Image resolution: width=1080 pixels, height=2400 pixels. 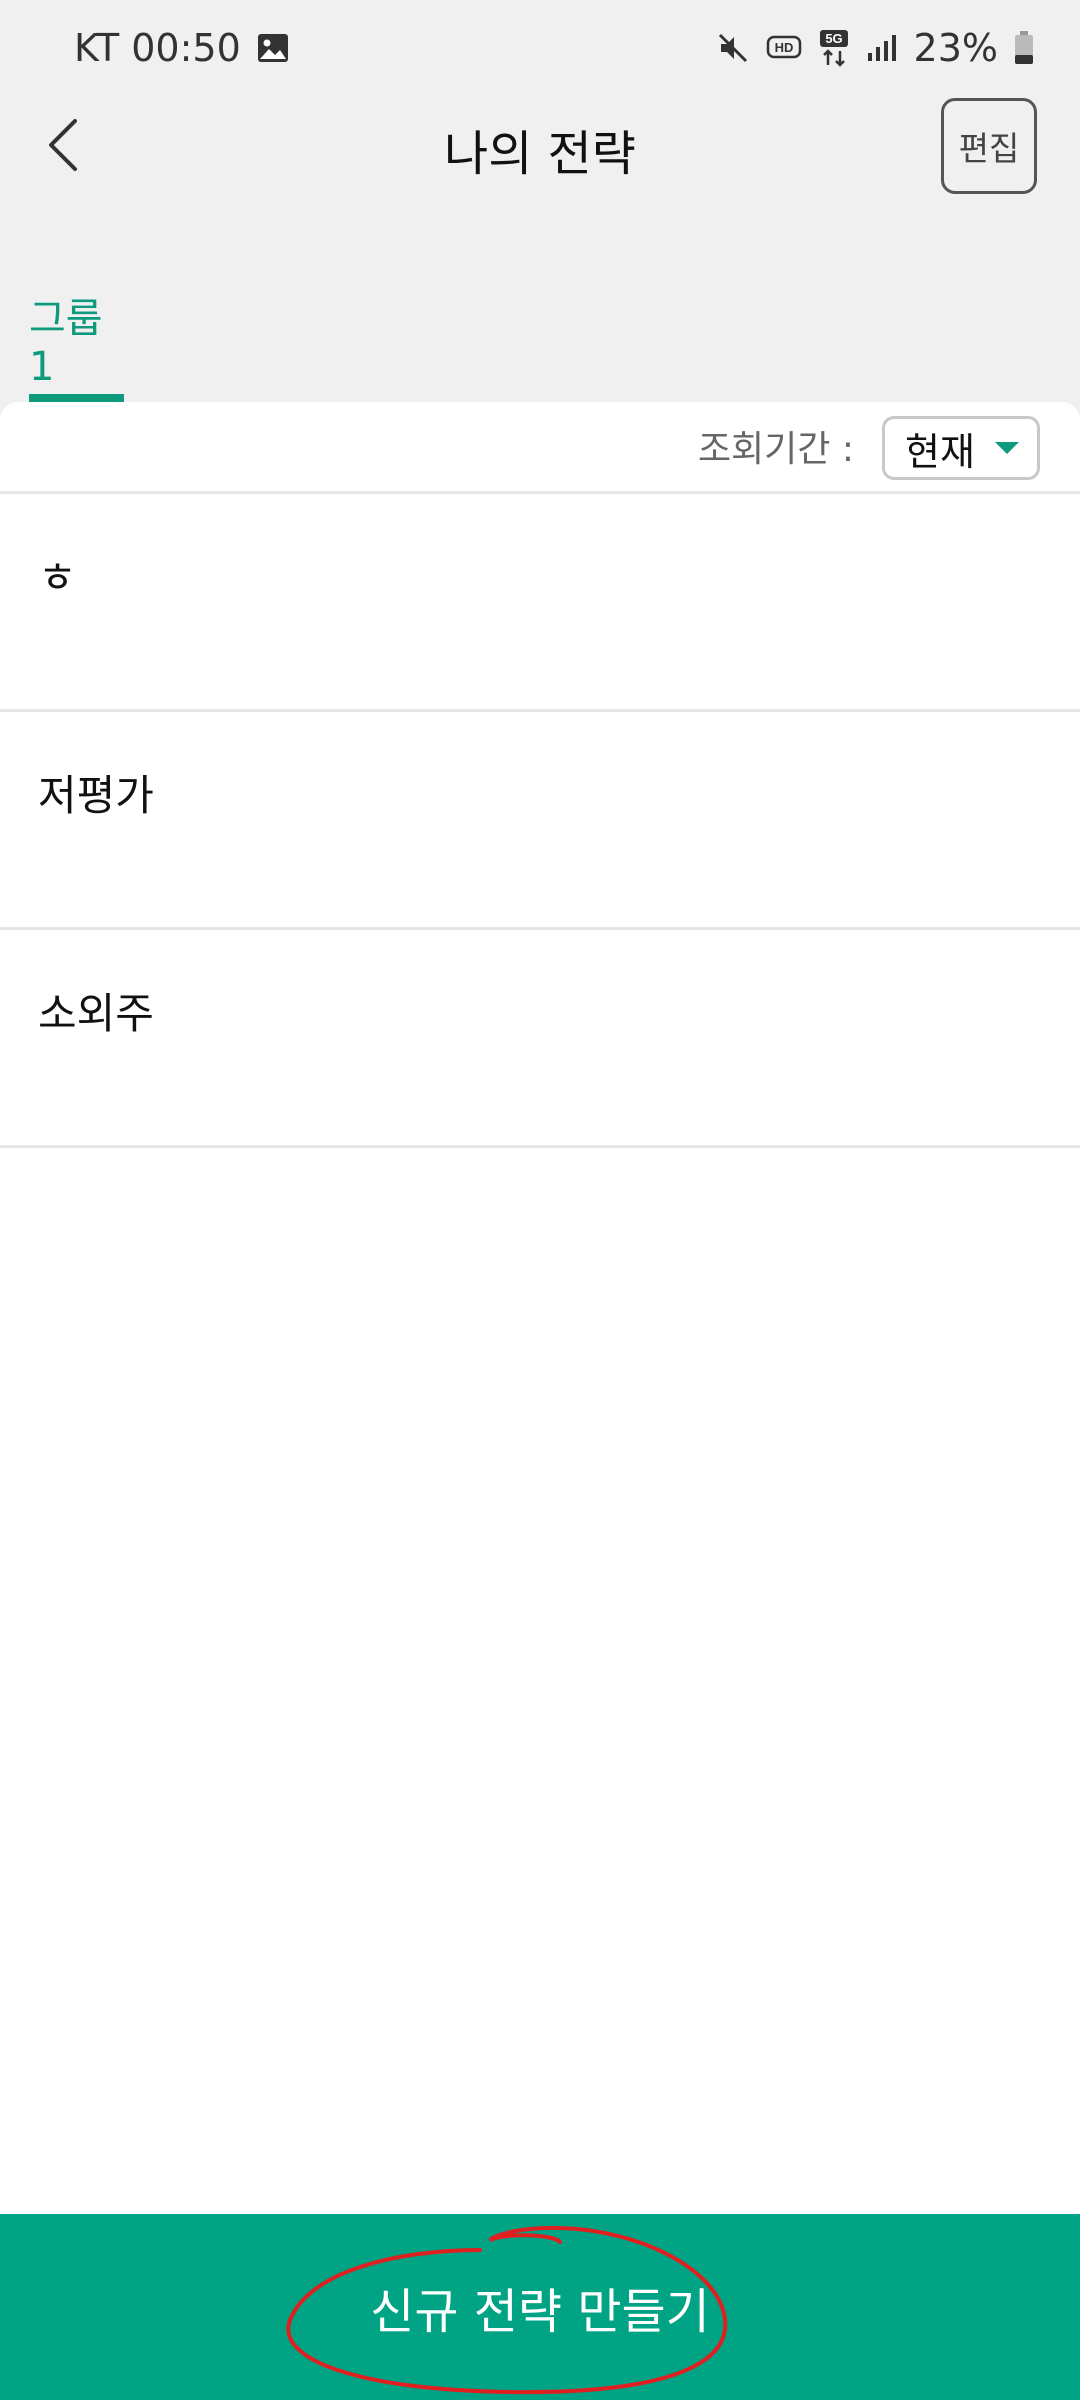 I want to click on strategy-name: ㅎ, so click(x=57, y=577).